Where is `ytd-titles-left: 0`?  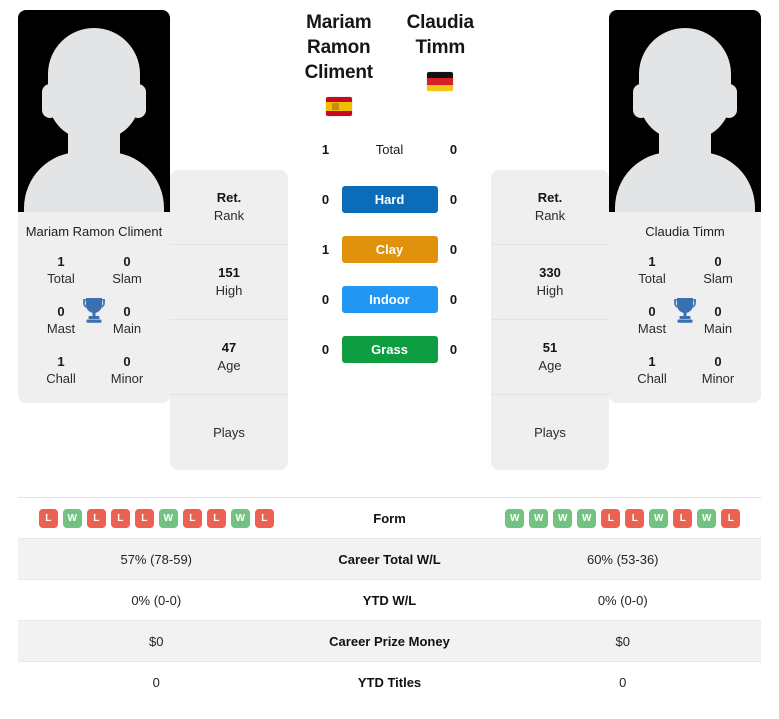 ytd-titles-left: 0 is located at coordinates (156, 682).